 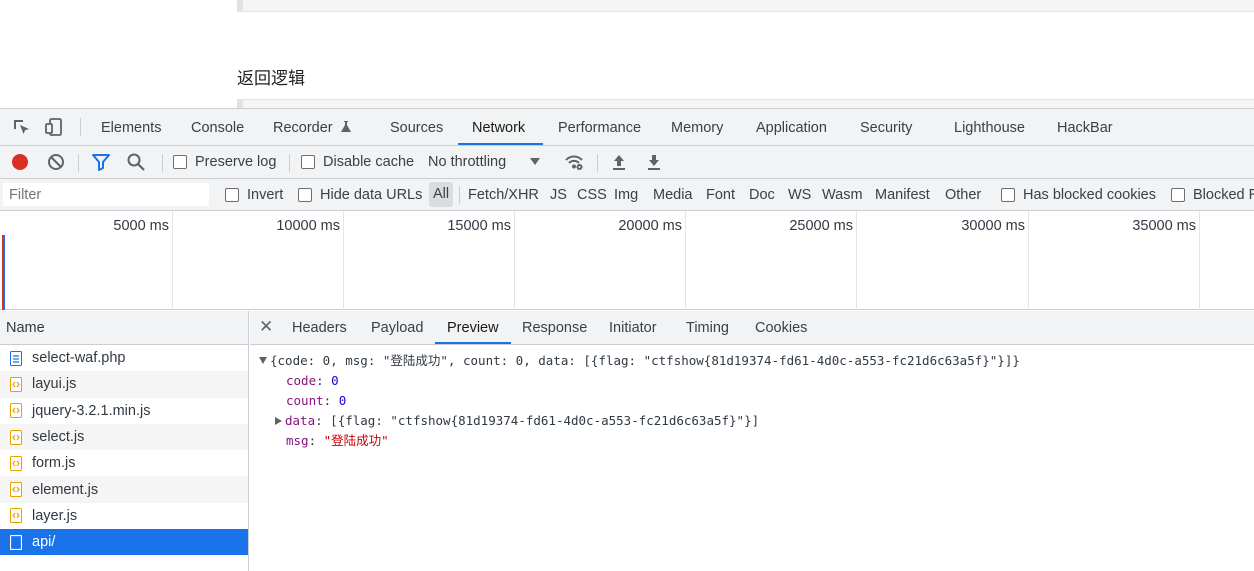 What do you see at coordinates (963, 194) in the screenshot?
I see `type-filter-other: Other` at bounding box center [963, 194].